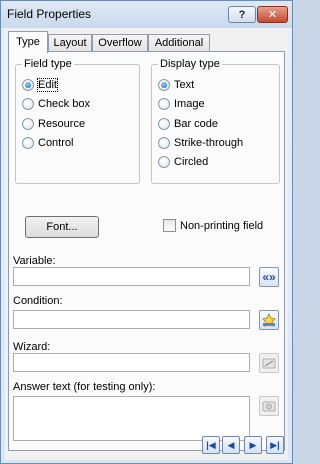  I want to click on condition-builder-icon, so click(269, 320).